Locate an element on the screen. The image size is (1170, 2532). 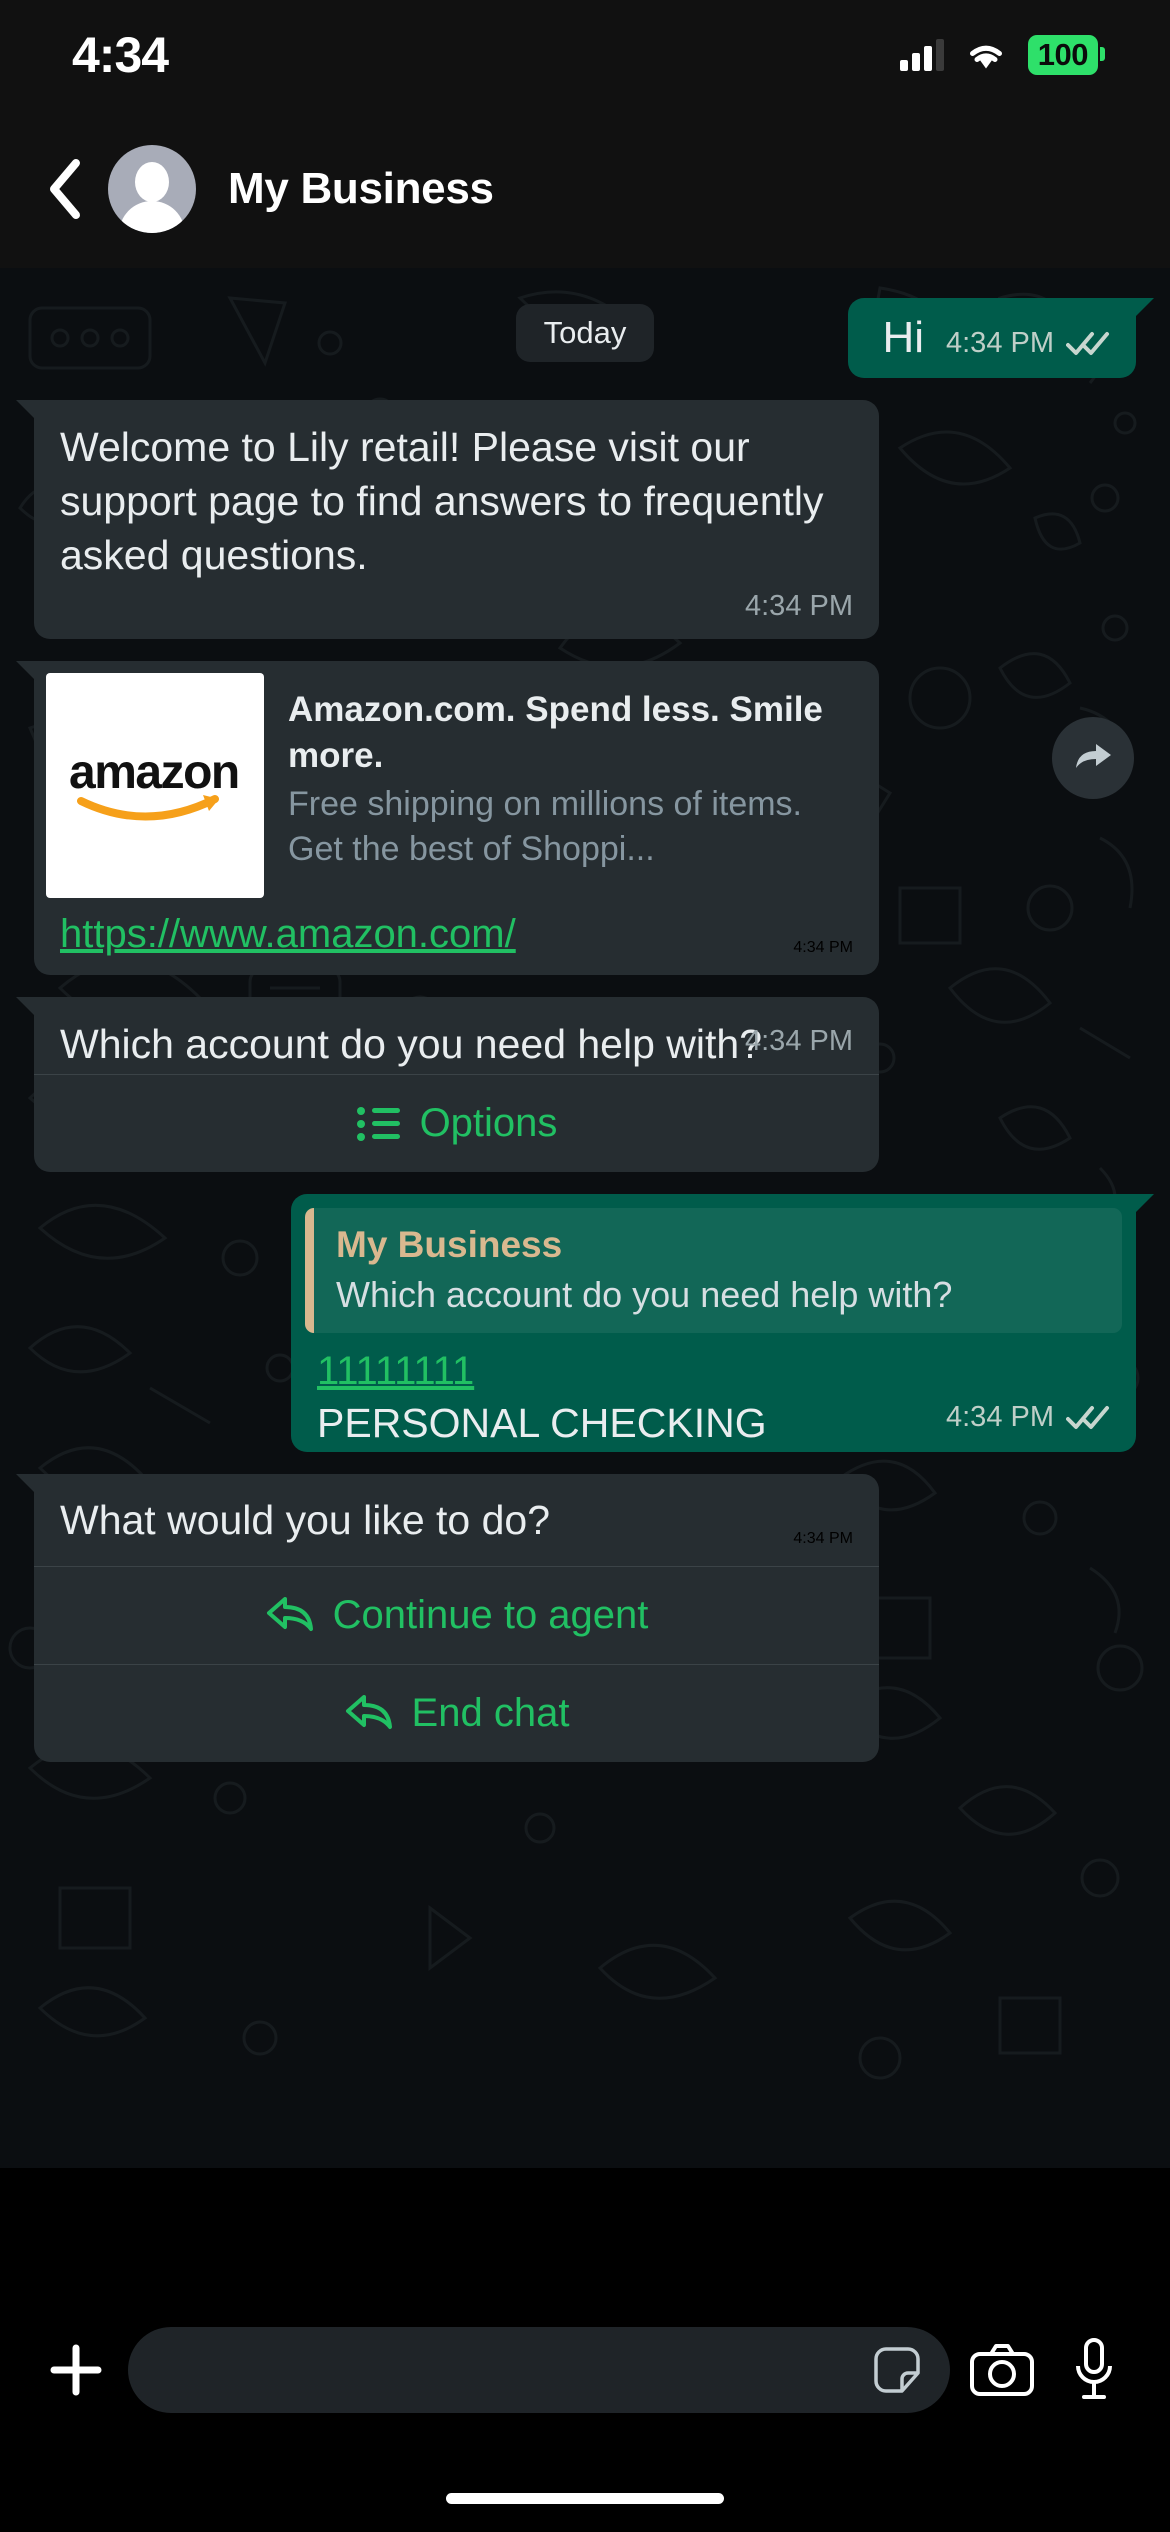
options-button: Options is located at coordinates (456, 1123).